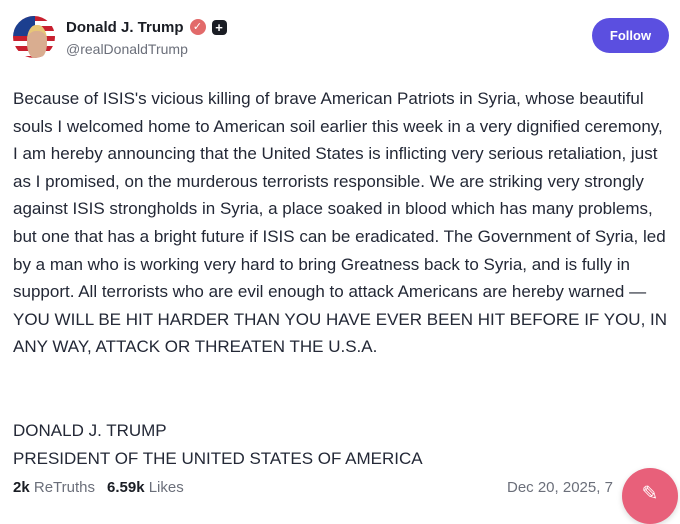 Image resolution: width=680 pixels, height=524 pixels. I want to click on retruths-count: 2k, so click(21, 487).